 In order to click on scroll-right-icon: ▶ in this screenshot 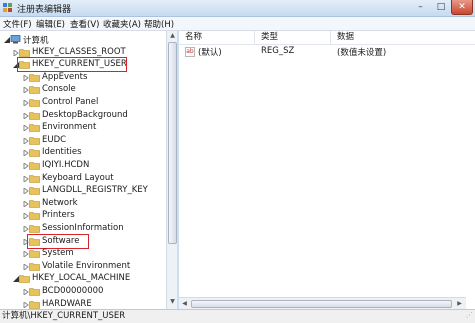, I will do `click(459, 303)`.